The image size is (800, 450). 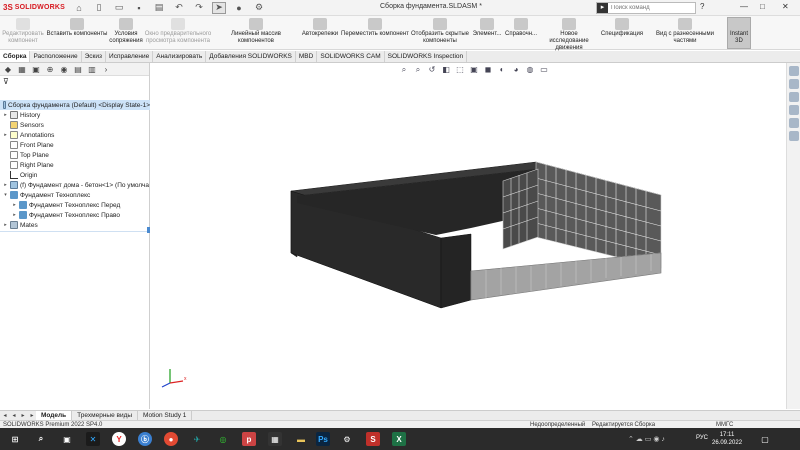 I want to click on tab-assembly: Сборка, so click(x=15, y=56).